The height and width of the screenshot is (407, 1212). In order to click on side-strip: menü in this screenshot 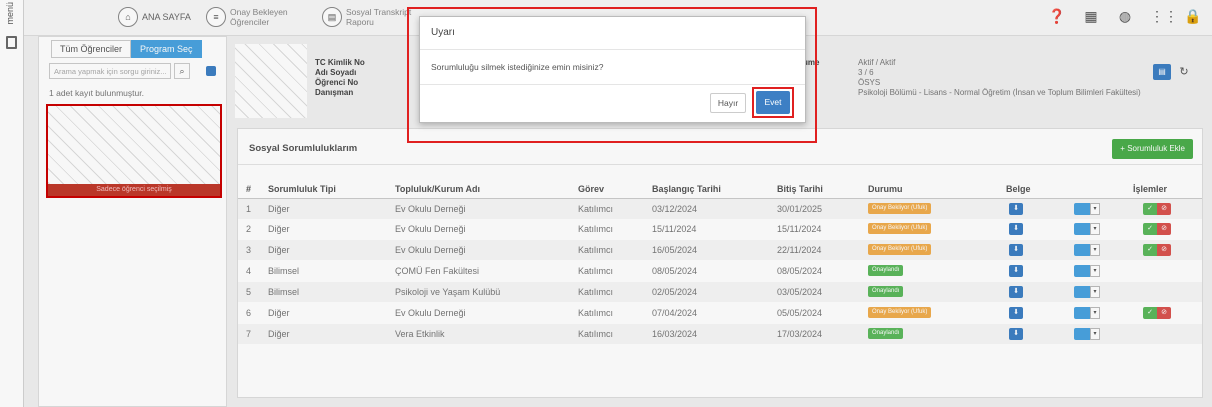, I will do `click(12, 203)`.